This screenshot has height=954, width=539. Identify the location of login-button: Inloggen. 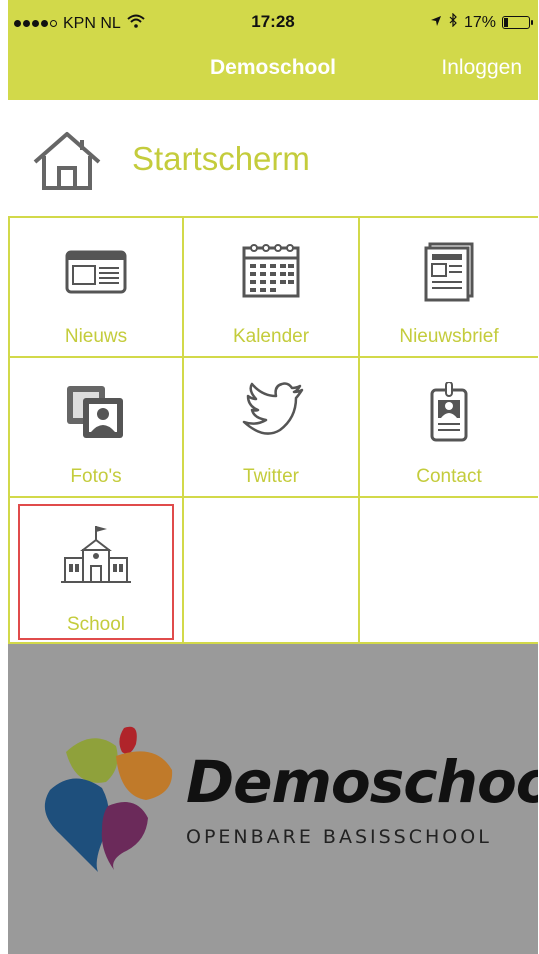
(481, 68).